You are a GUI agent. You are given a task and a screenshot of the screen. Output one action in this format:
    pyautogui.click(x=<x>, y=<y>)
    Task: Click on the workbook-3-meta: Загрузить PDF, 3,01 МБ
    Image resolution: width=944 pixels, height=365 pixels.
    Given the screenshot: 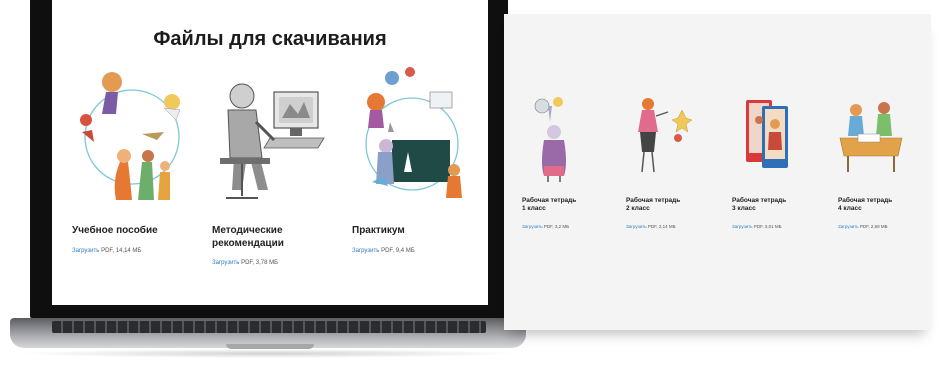 What is the action you would take?
    pyautogui.click(x=757, y=226)
    